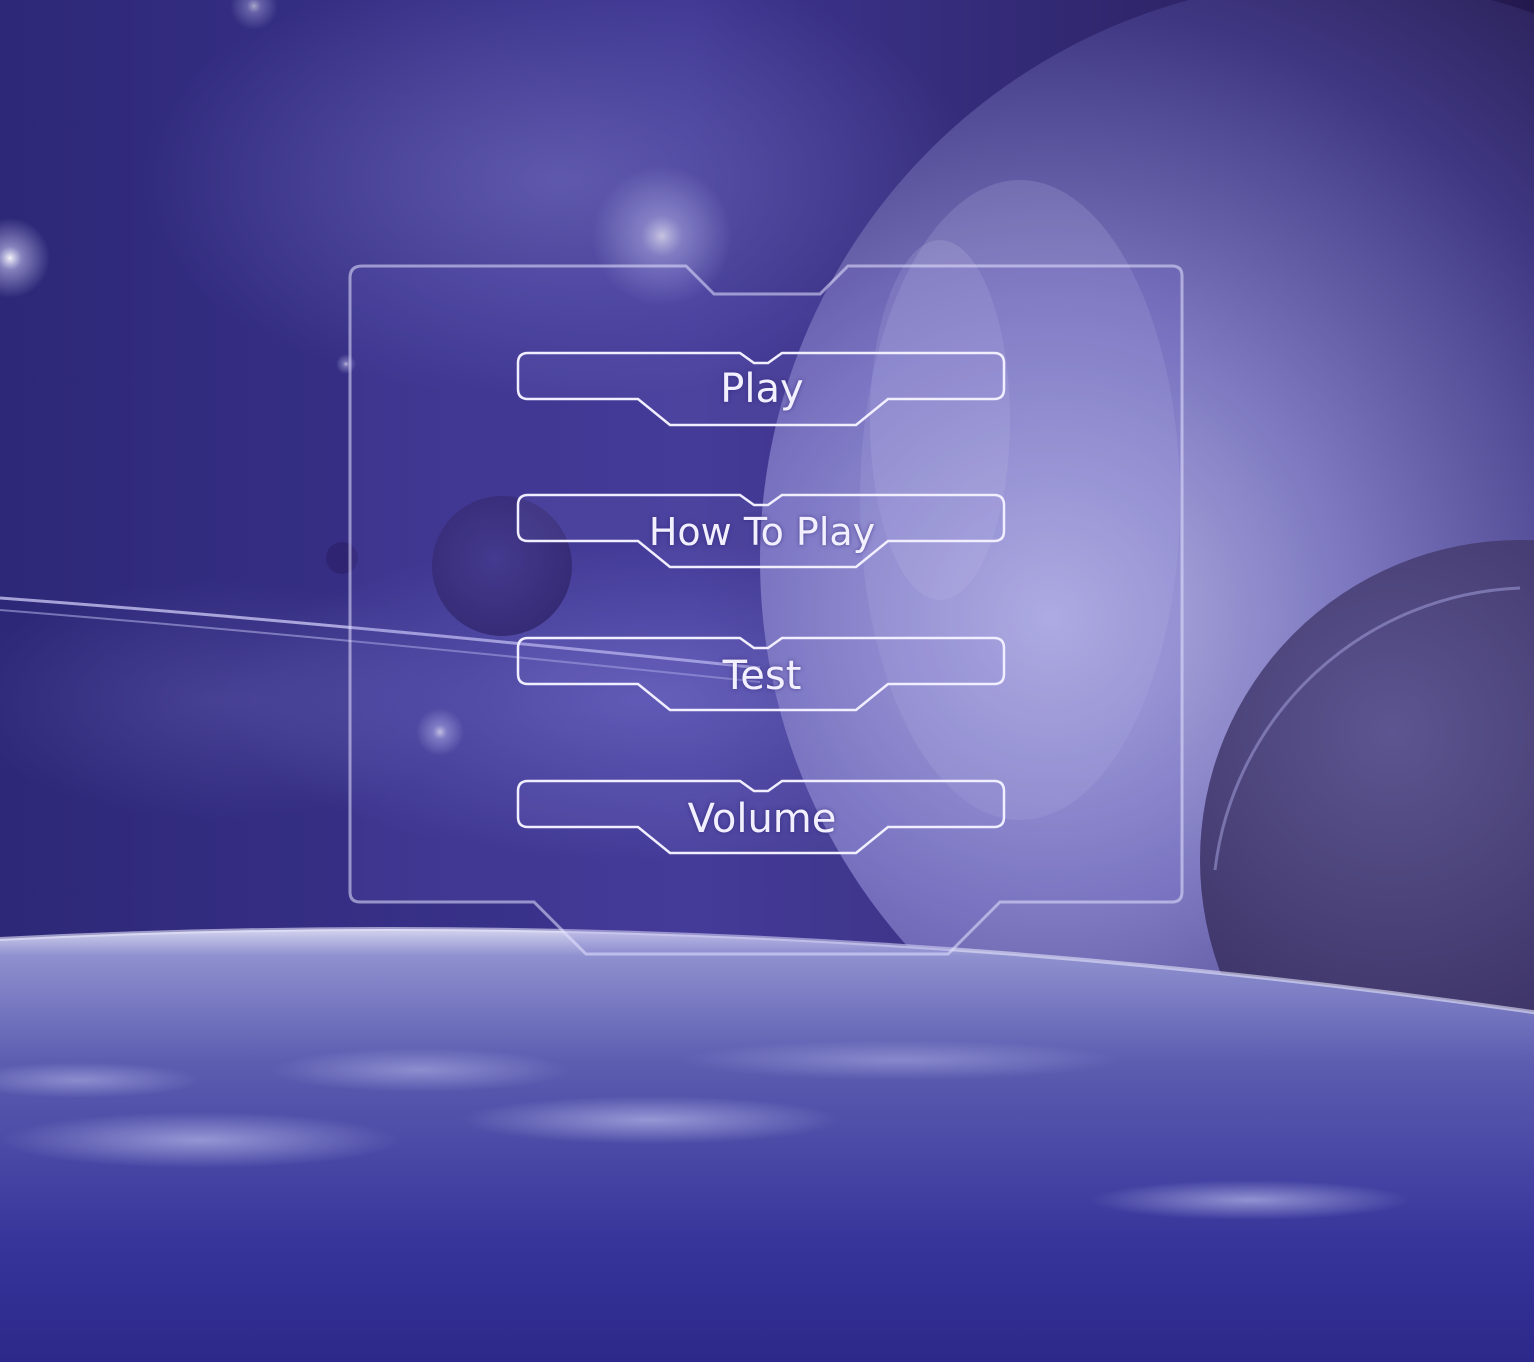 The height and width of the screenshot is (1362, 1534). I want to click on volume-button-label: Volume, so click(762, 819).